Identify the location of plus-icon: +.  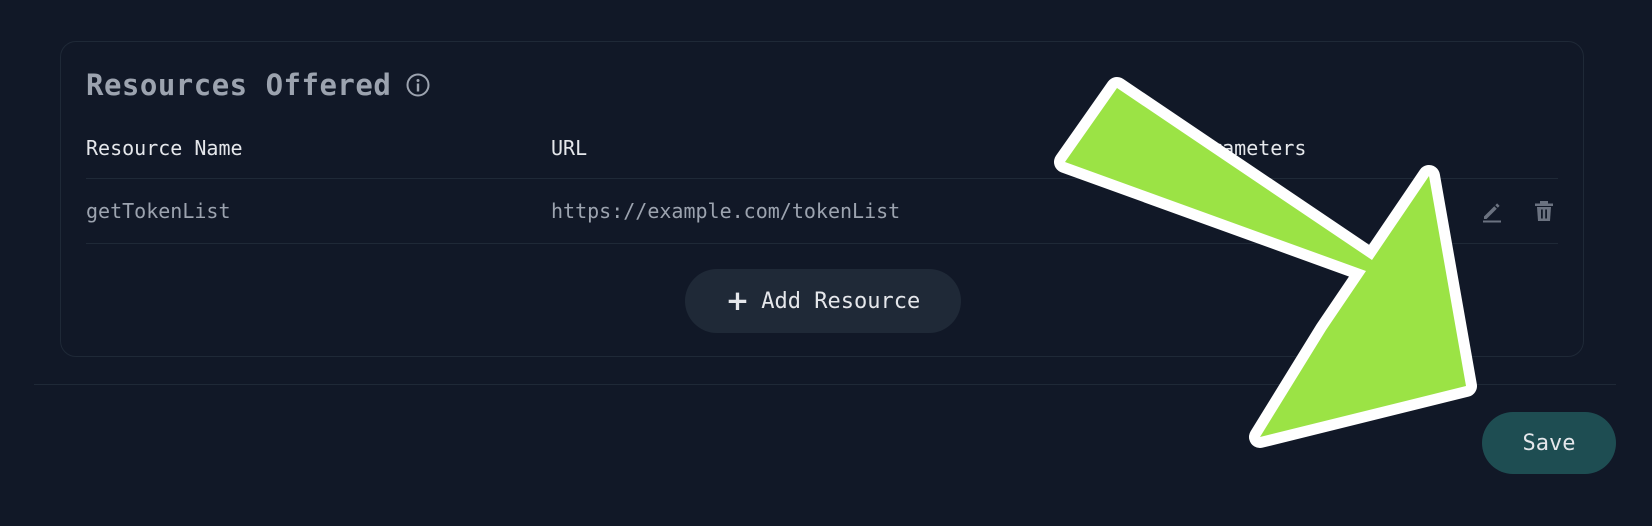
(737, 300).